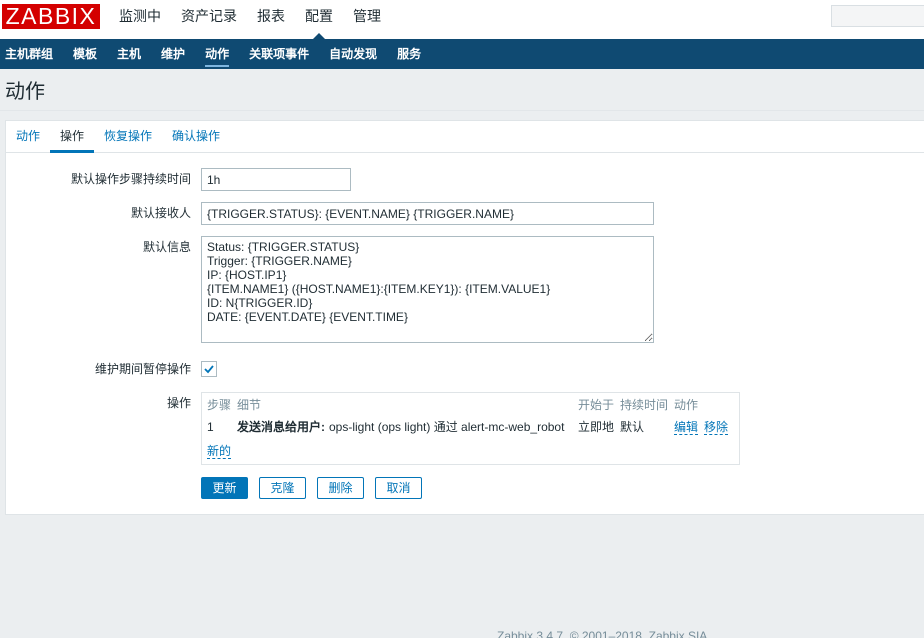  I want to click on update-button: 更新, so click(224, 488).